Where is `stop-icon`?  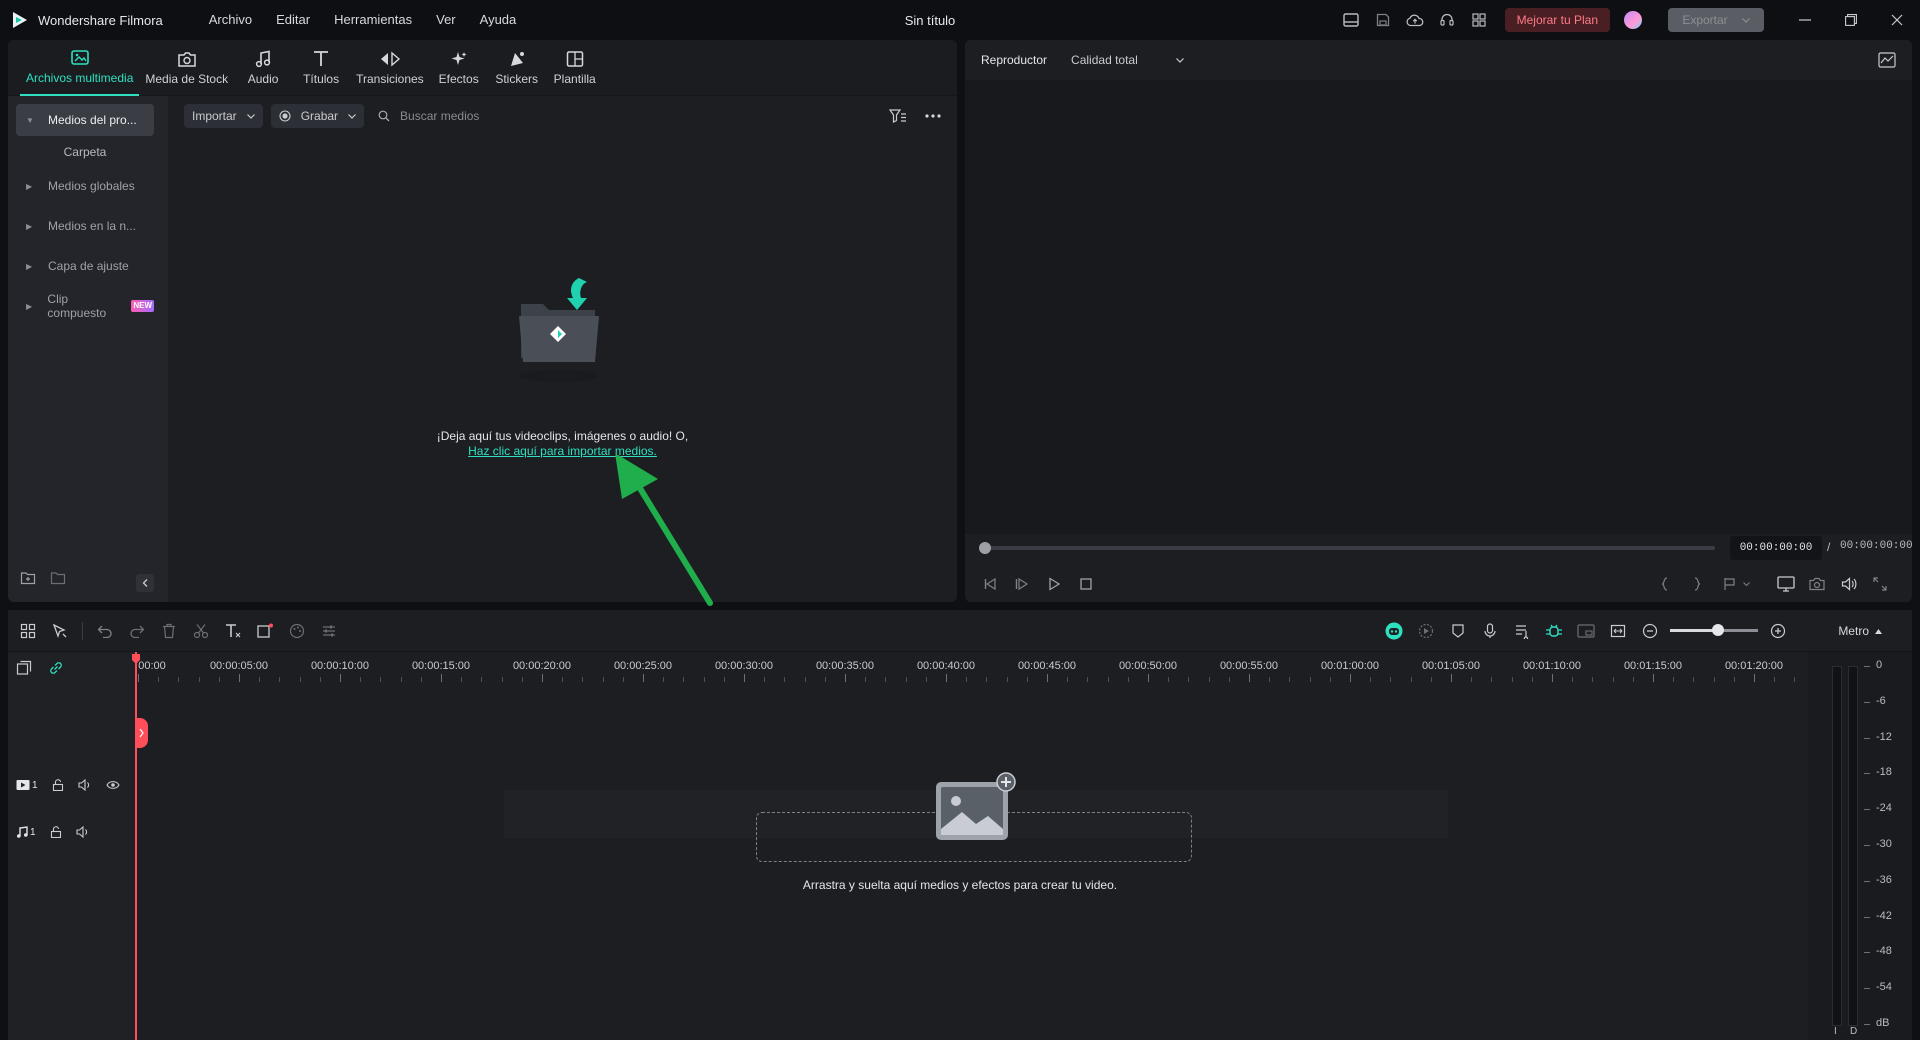
stop-icon is located at coordinates (1086, 584).